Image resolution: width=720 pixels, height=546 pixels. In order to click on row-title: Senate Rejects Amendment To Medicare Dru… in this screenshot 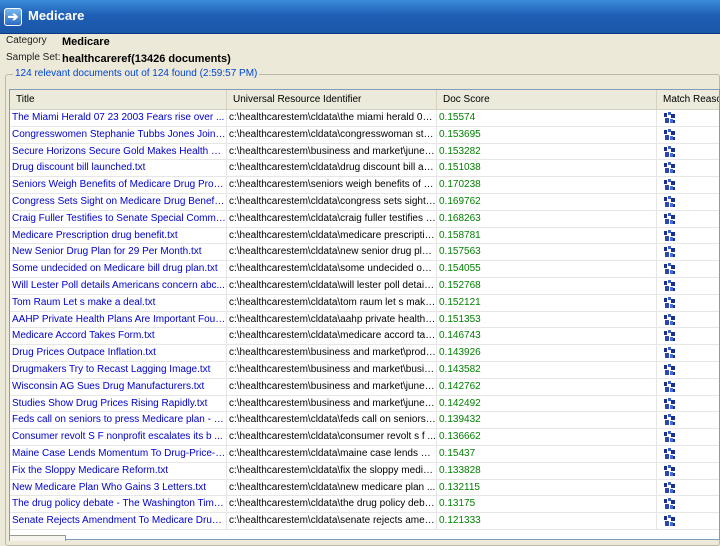, I will do `click(118, 521)`.